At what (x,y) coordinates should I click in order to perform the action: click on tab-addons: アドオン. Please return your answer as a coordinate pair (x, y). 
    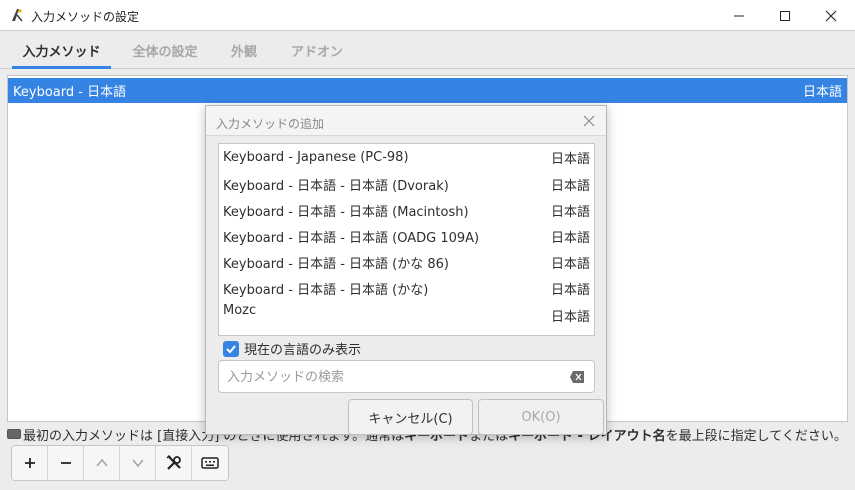
    Looking at the image, I should click on (317, 50).